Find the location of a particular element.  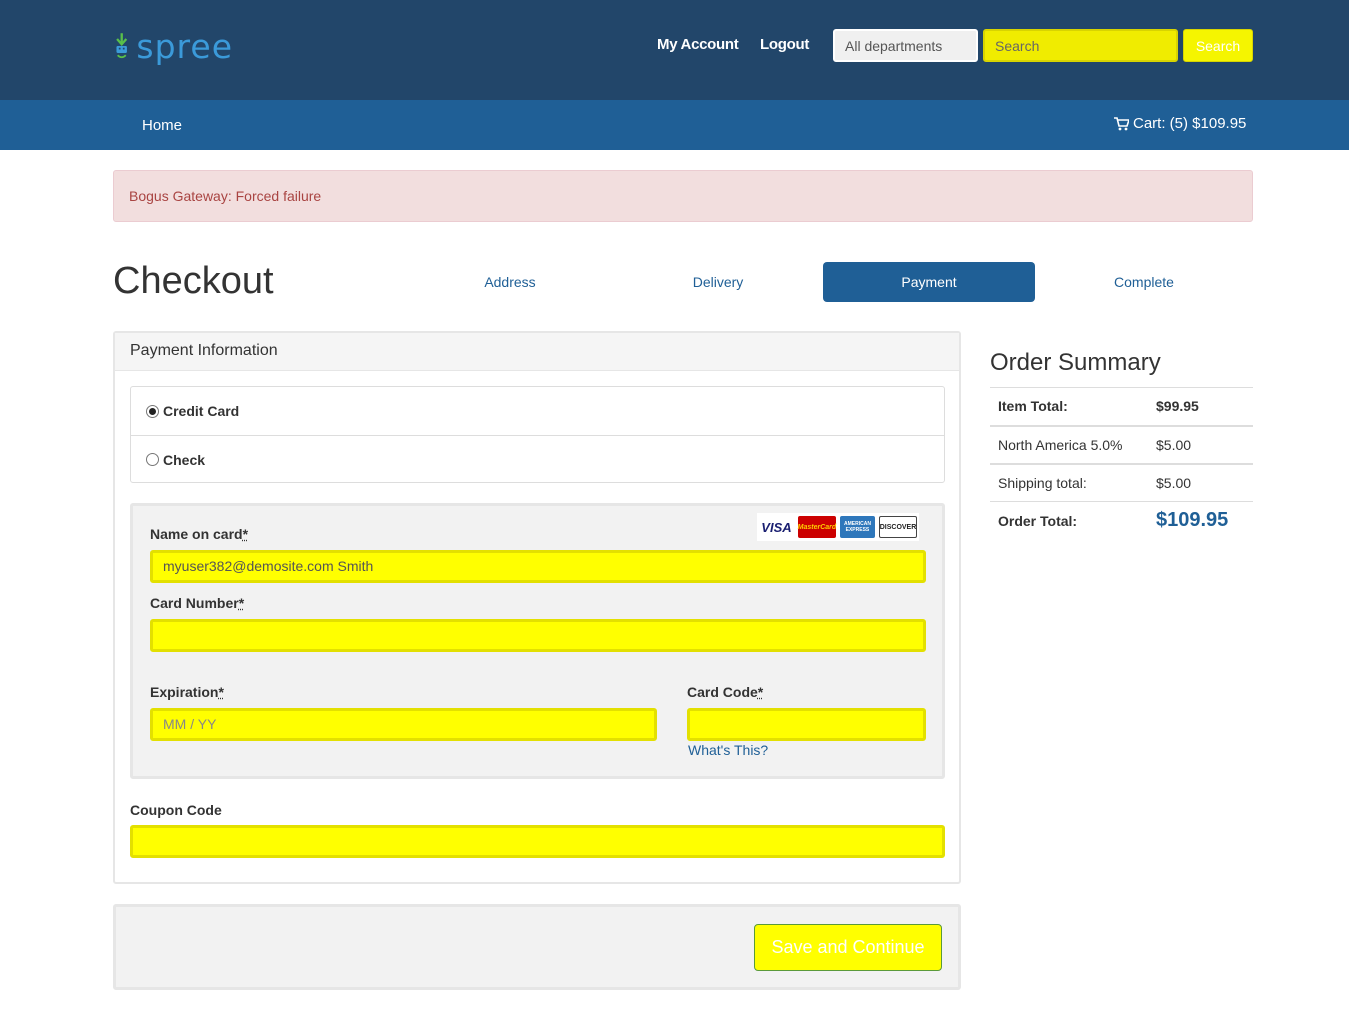

payment-method-list: Credit Card Check is located at coordinates (537, 434).